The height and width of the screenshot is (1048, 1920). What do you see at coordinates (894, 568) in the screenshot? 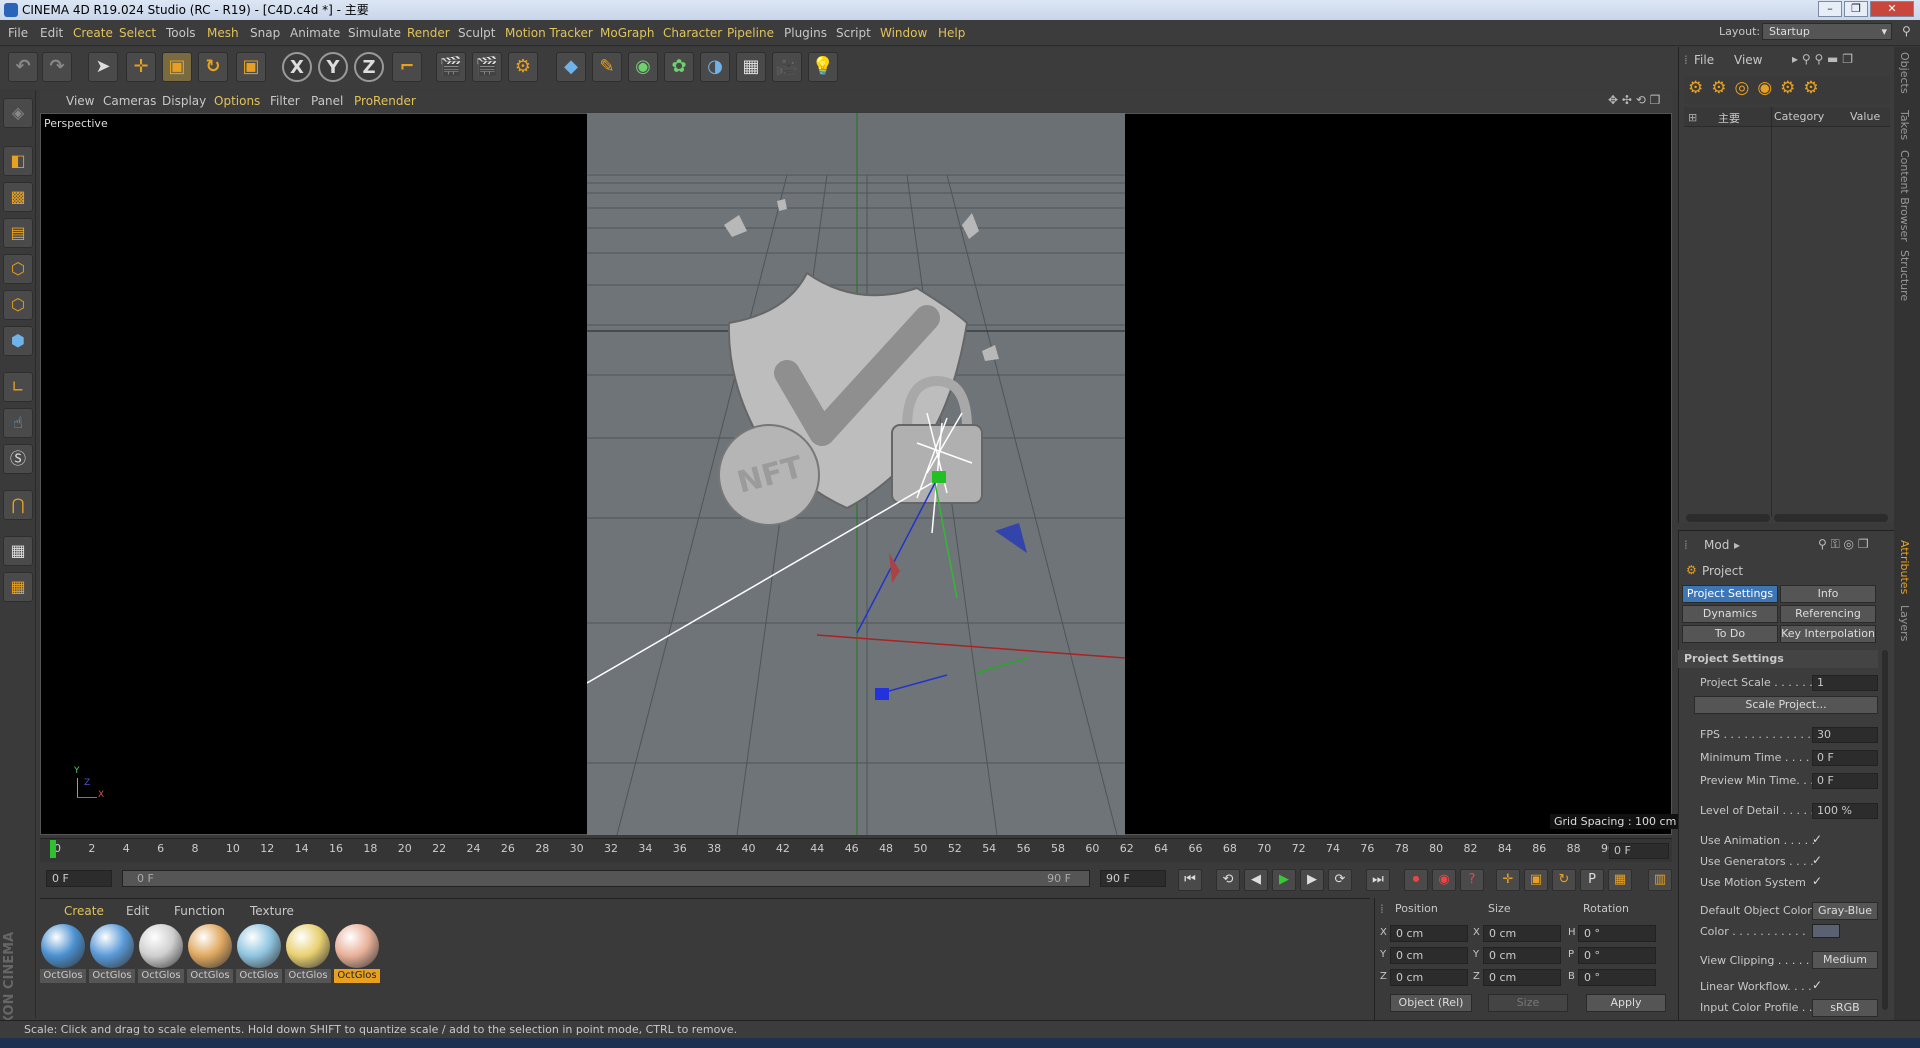
I see `x-handle` at bounding box center [894, 568].